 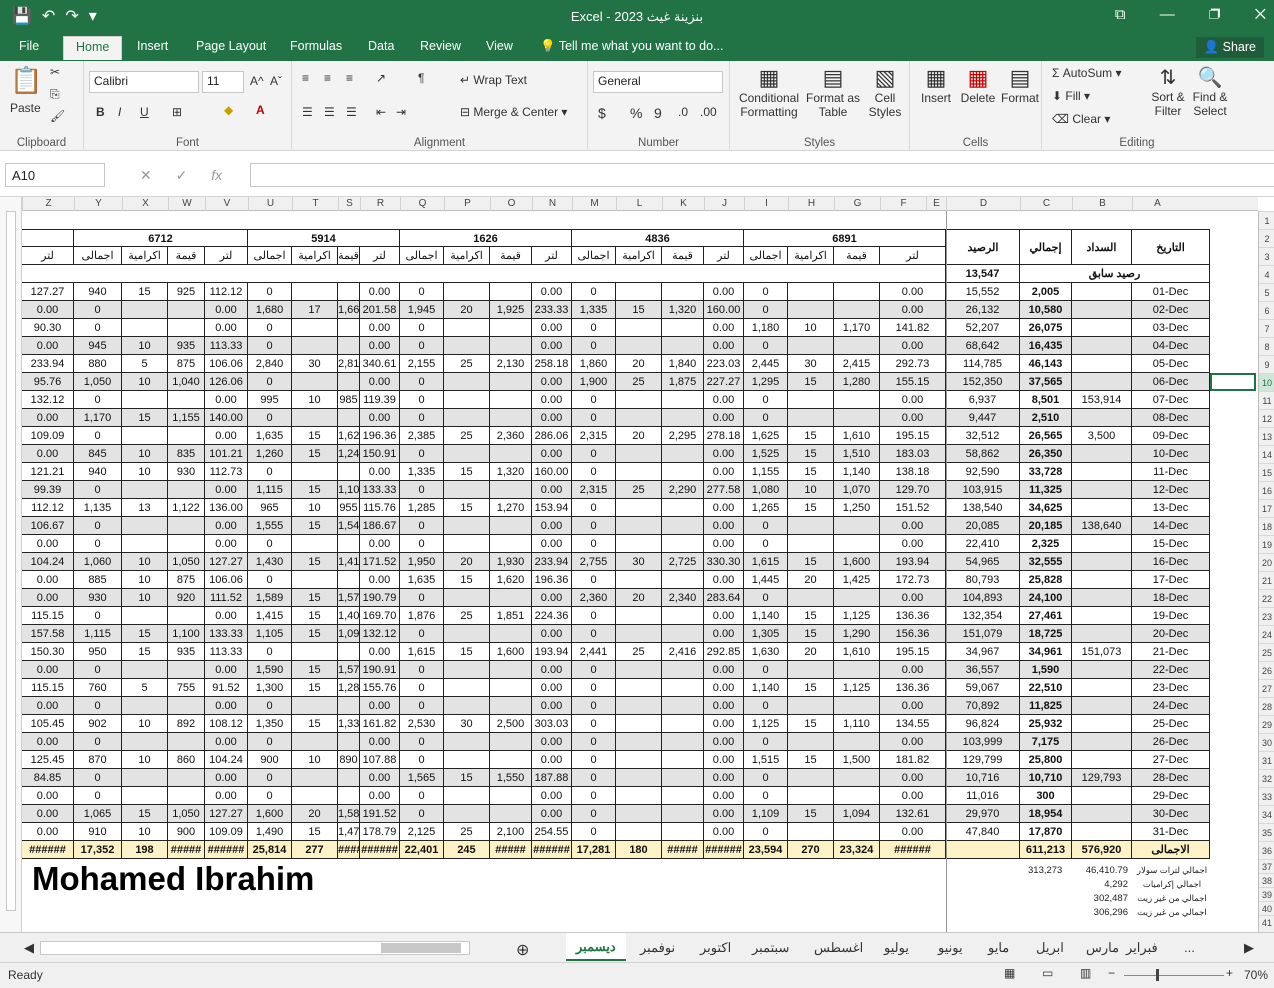 What do you see at coordinates (349, 832) in the screenshot?
I see `data-cell: 1,475` at bounding box center [349, 832].